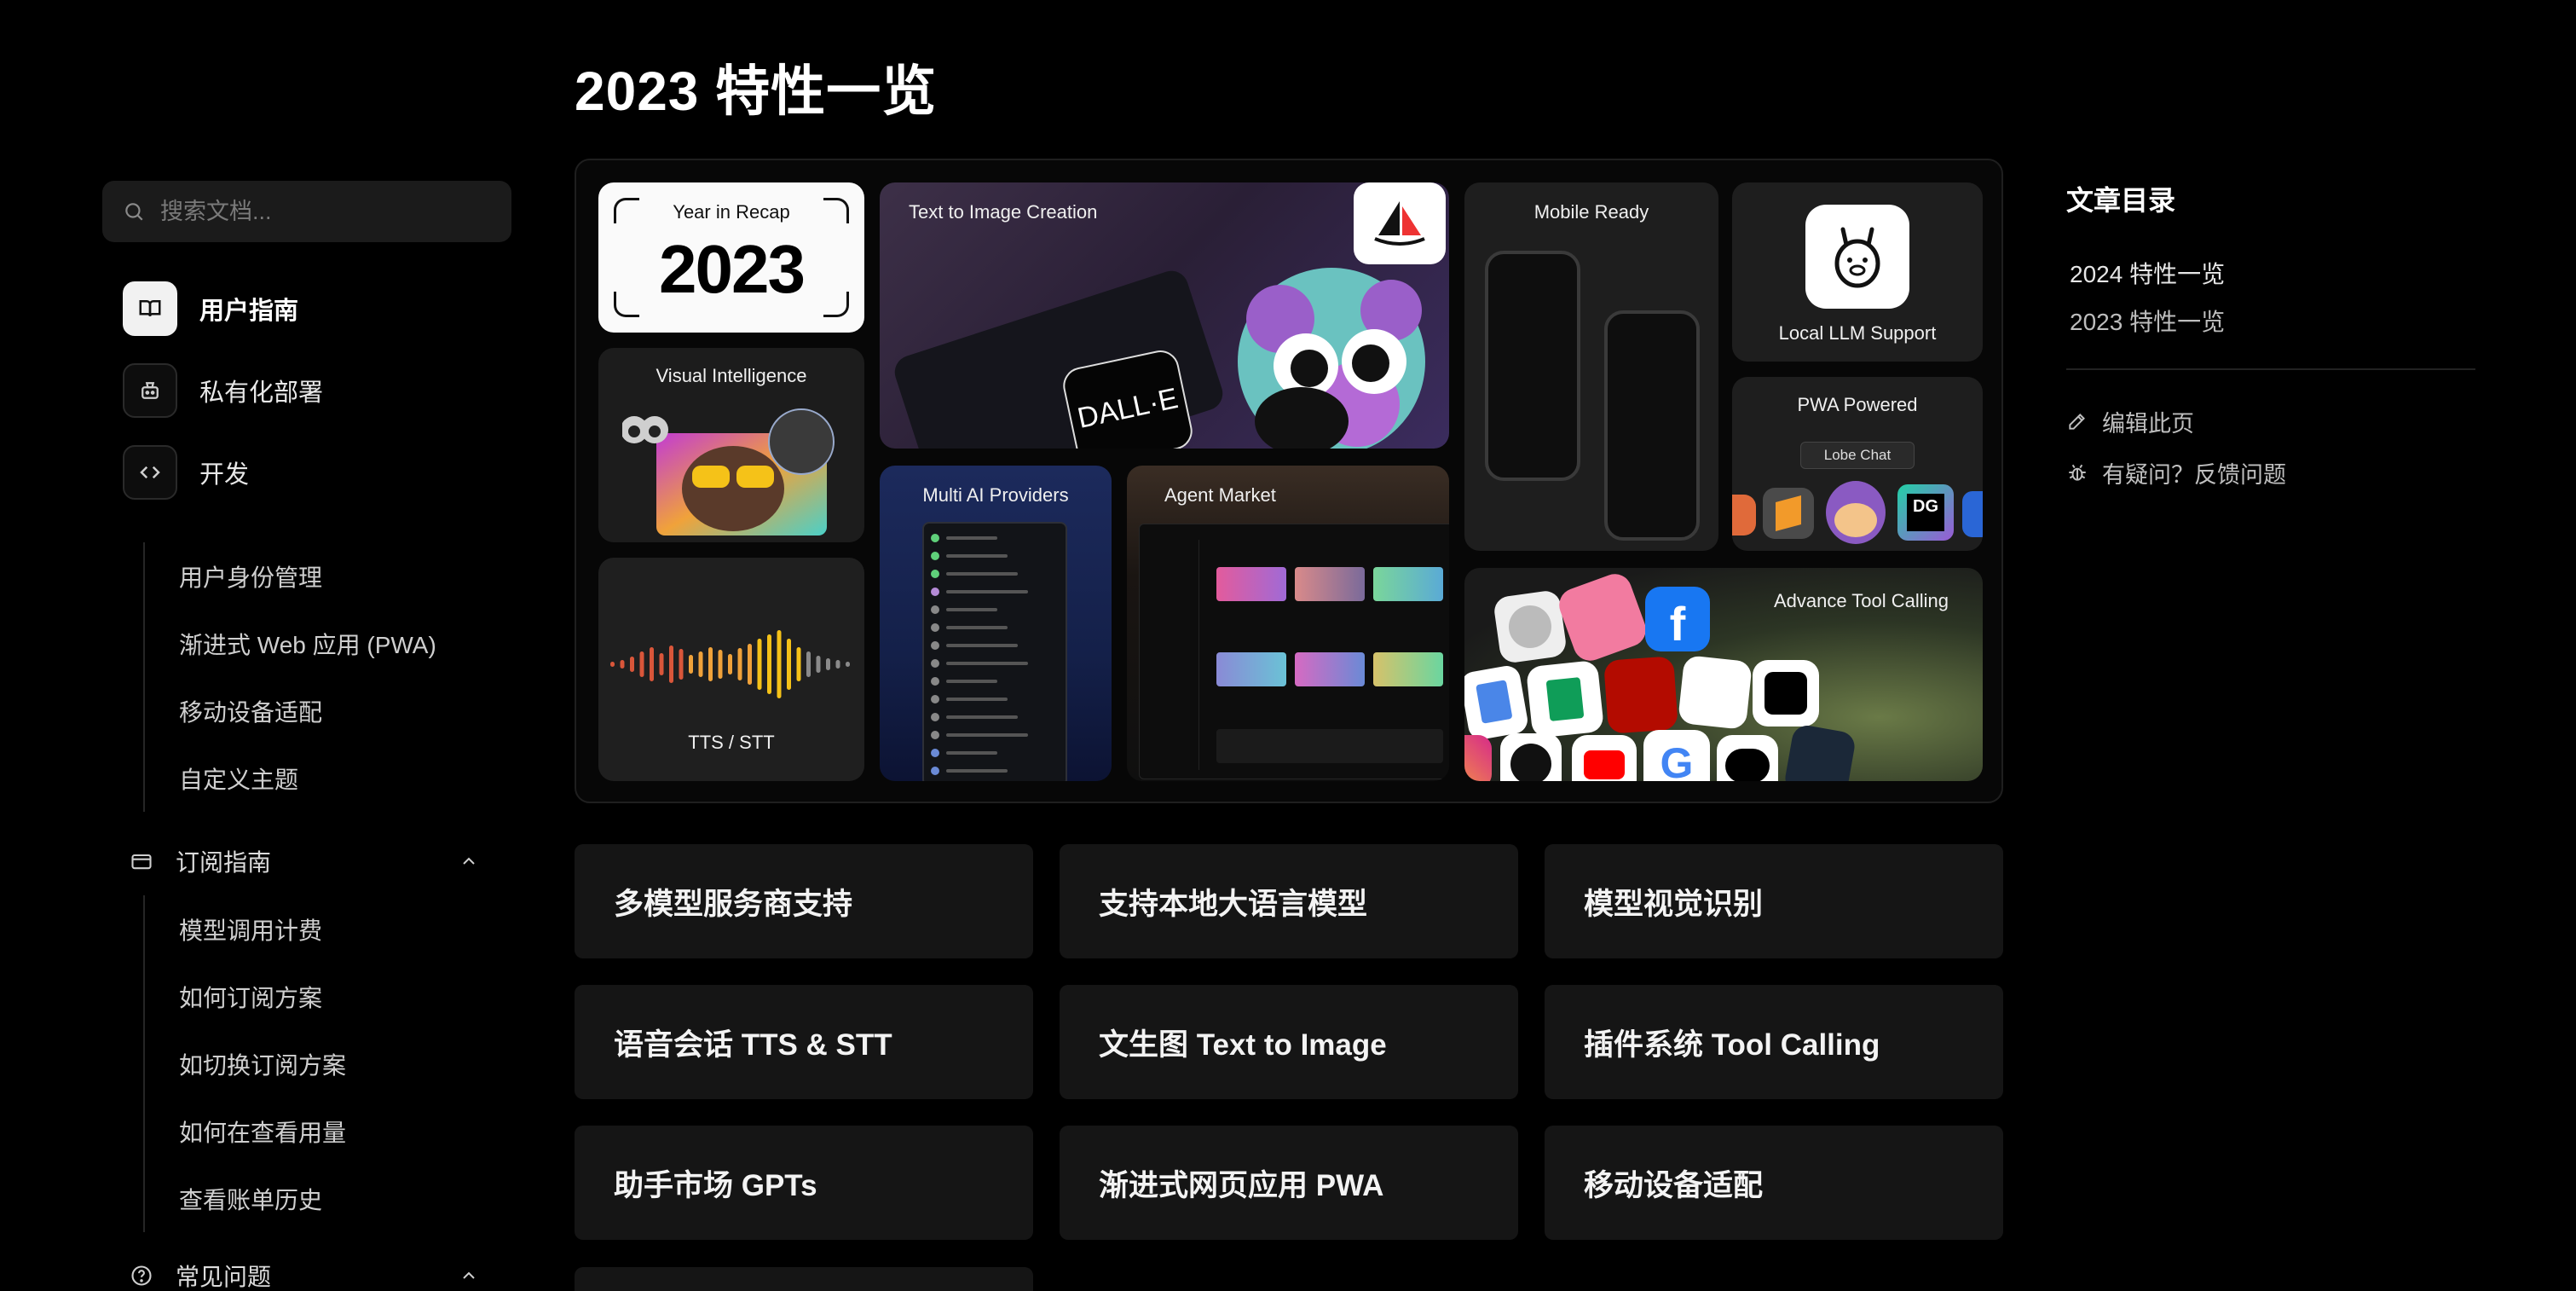 This screenshot has height=1291, width=2576. What do you see at coordinates (804, 1183) in the screenshot?
I see `feature-card: 助手市场 GPTs` at bounding box center [804, 1183].